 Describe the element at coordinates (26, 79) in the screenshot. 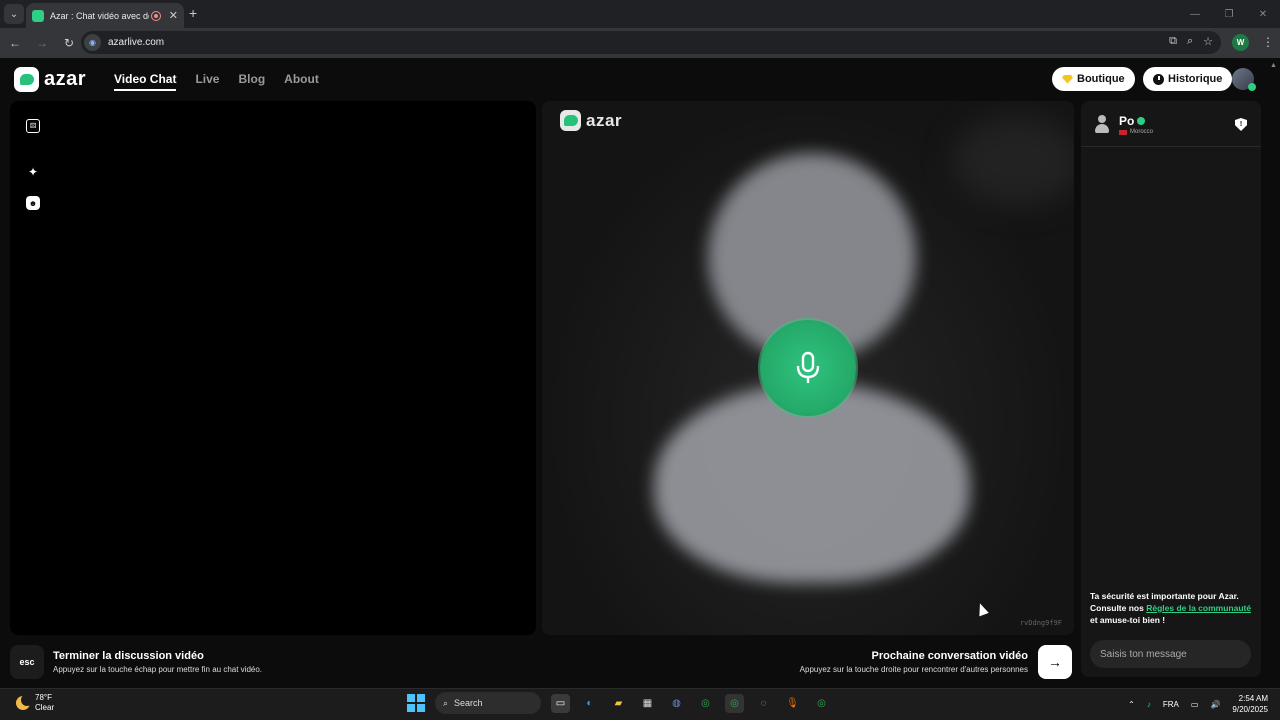

I see `azar-logo-icon` at that location.